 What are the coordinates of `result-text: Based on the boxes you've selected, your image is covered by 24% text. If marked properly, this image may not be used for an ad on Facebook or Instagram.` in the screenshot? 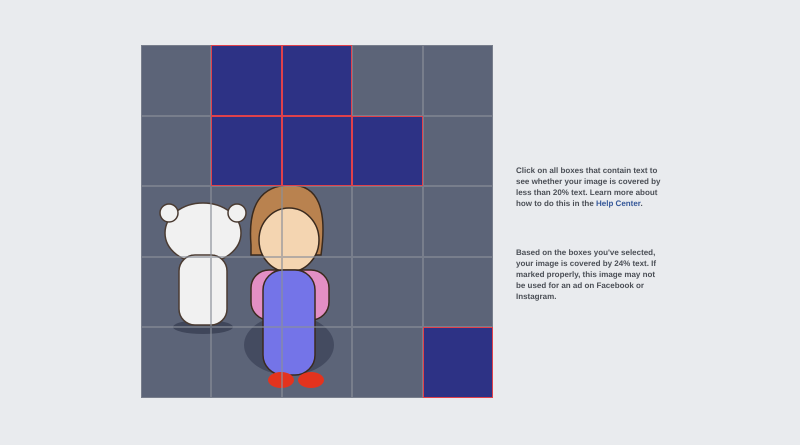 It's located at (587, 274).